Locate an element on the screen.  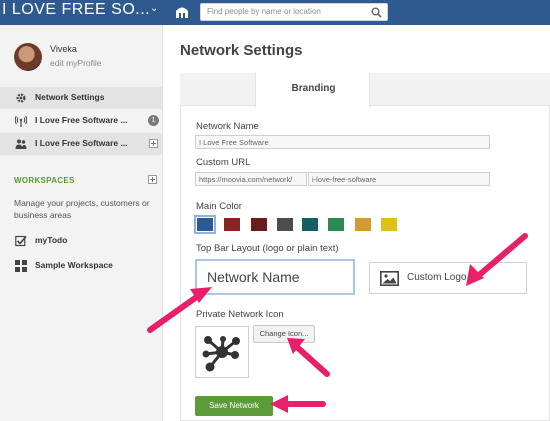
checkbox-icon is located at coordinates (21, 241).